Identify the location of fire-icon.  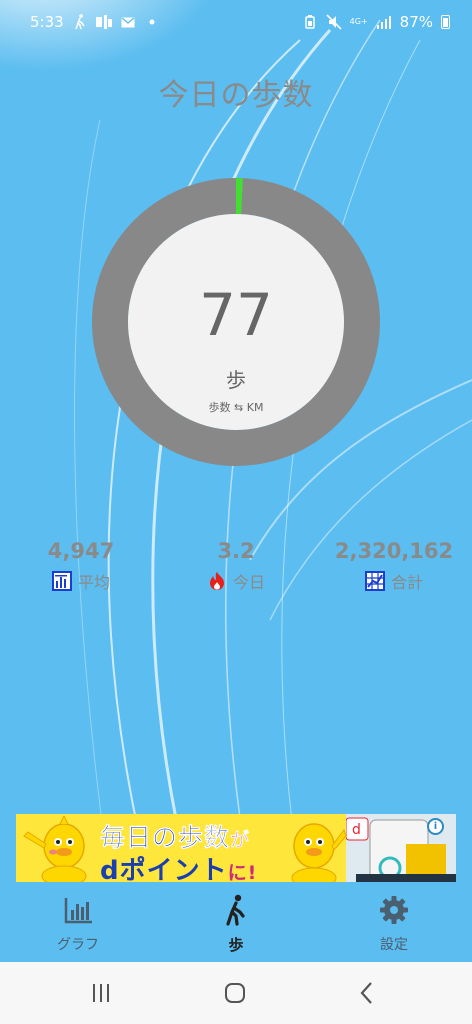
(217, 581).